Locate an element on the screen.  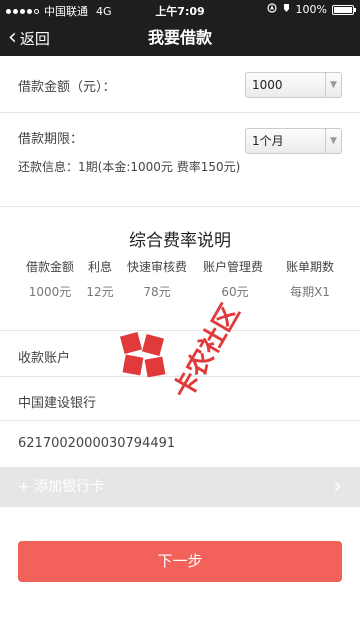
fee-header: 账单期数 is located at coordinates (309, 267).